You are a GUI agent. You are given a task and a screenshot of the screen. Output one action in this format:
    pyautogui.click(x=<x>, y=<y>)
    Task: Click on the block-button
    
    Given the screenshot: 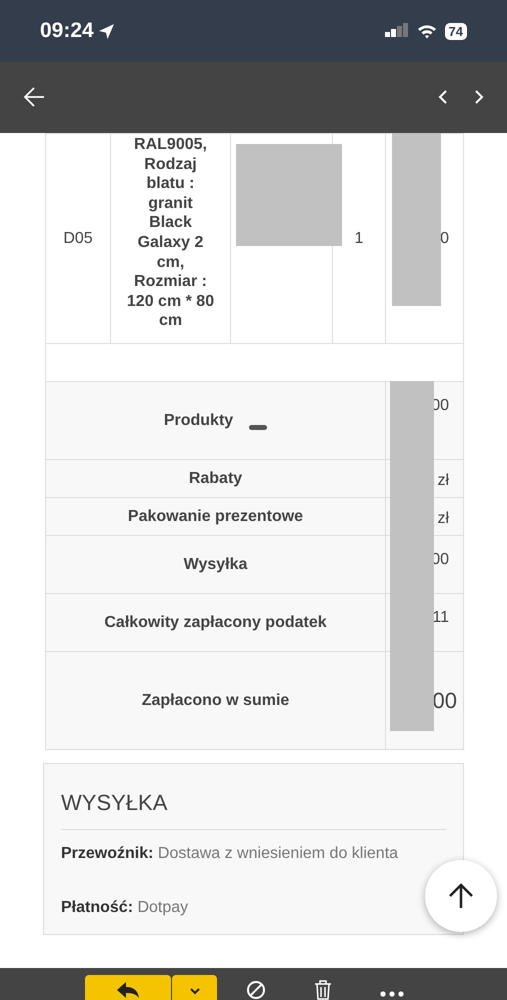 What is the action you would take?
    pyautogui.click(x=256, y=989)
    